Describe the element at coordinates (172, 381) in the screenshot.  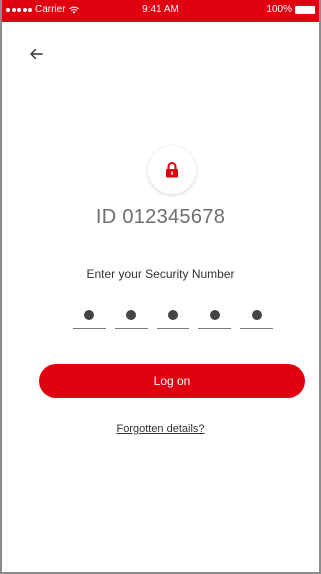
I see `logon-button: Log on` at that location.